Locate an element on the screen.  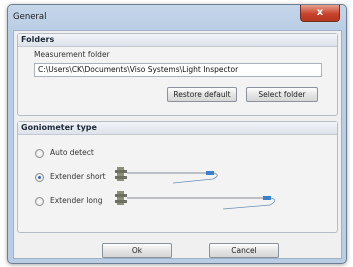
option-label-extender-long: Extender long is located at coordinates (76, 200).